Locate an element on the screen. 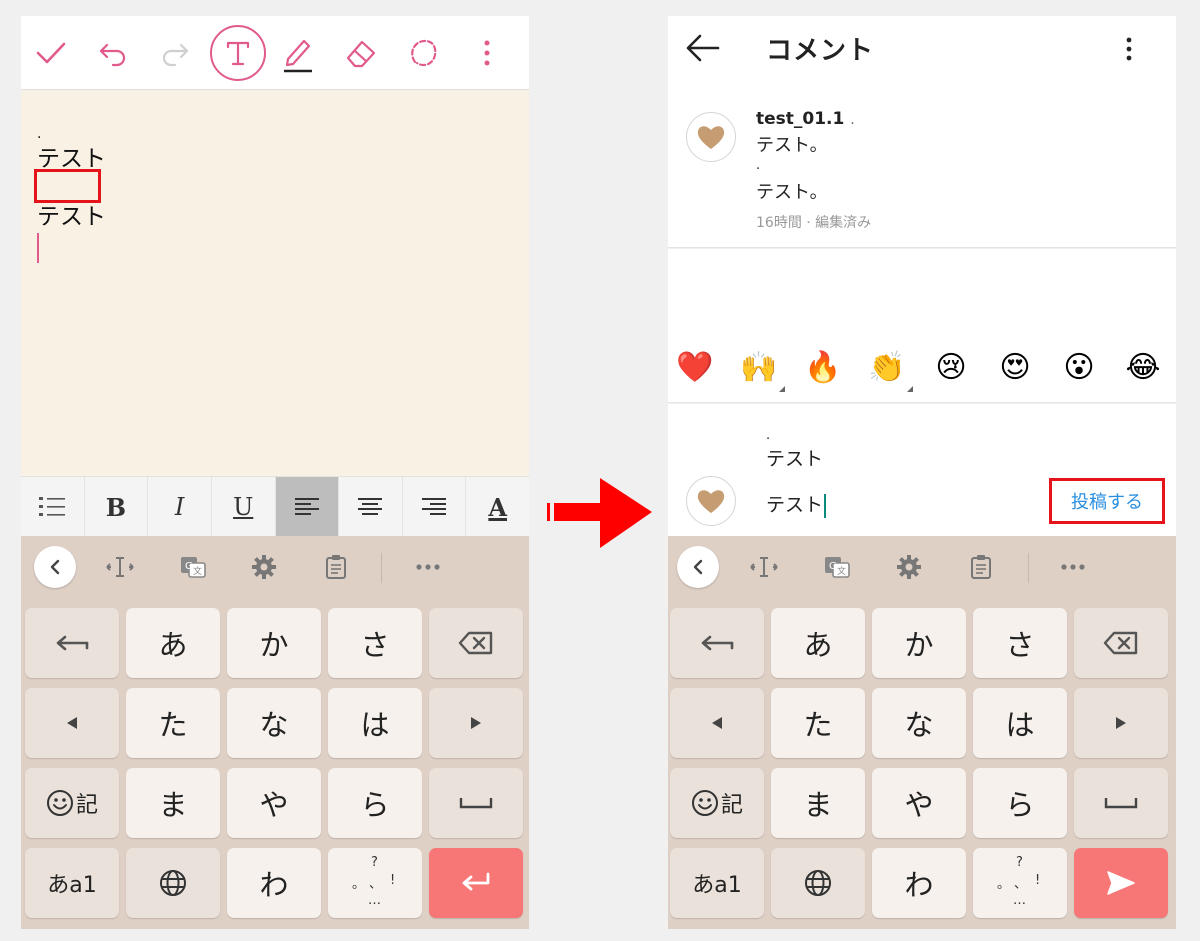 The width and height of the screenshot is (1200, 941). emoji-heart: ❤️ is located at coordinates (695, 368).